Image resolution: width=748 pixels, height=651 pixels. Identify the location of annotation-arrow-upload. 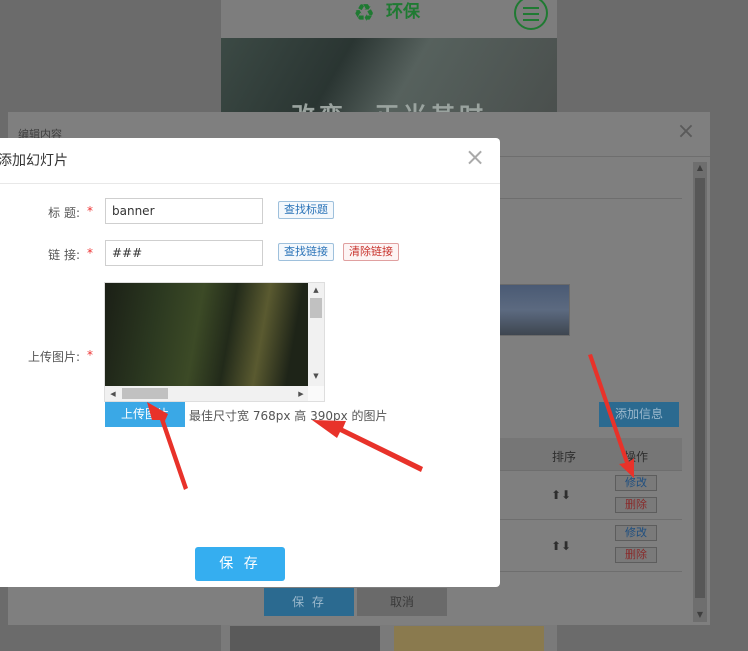
(167, 446).